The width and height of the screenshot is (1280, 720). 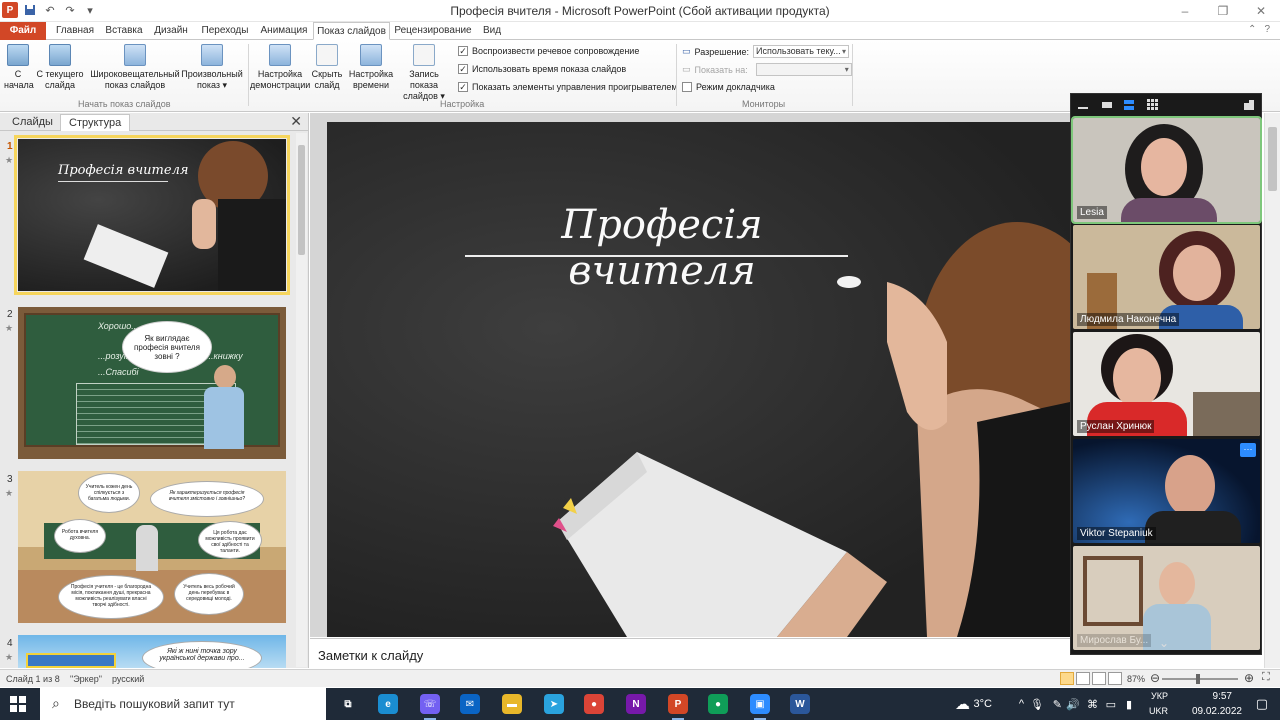 I want to click on collapse-gallery-icon: ⌄, so click(x=1164, y=643).